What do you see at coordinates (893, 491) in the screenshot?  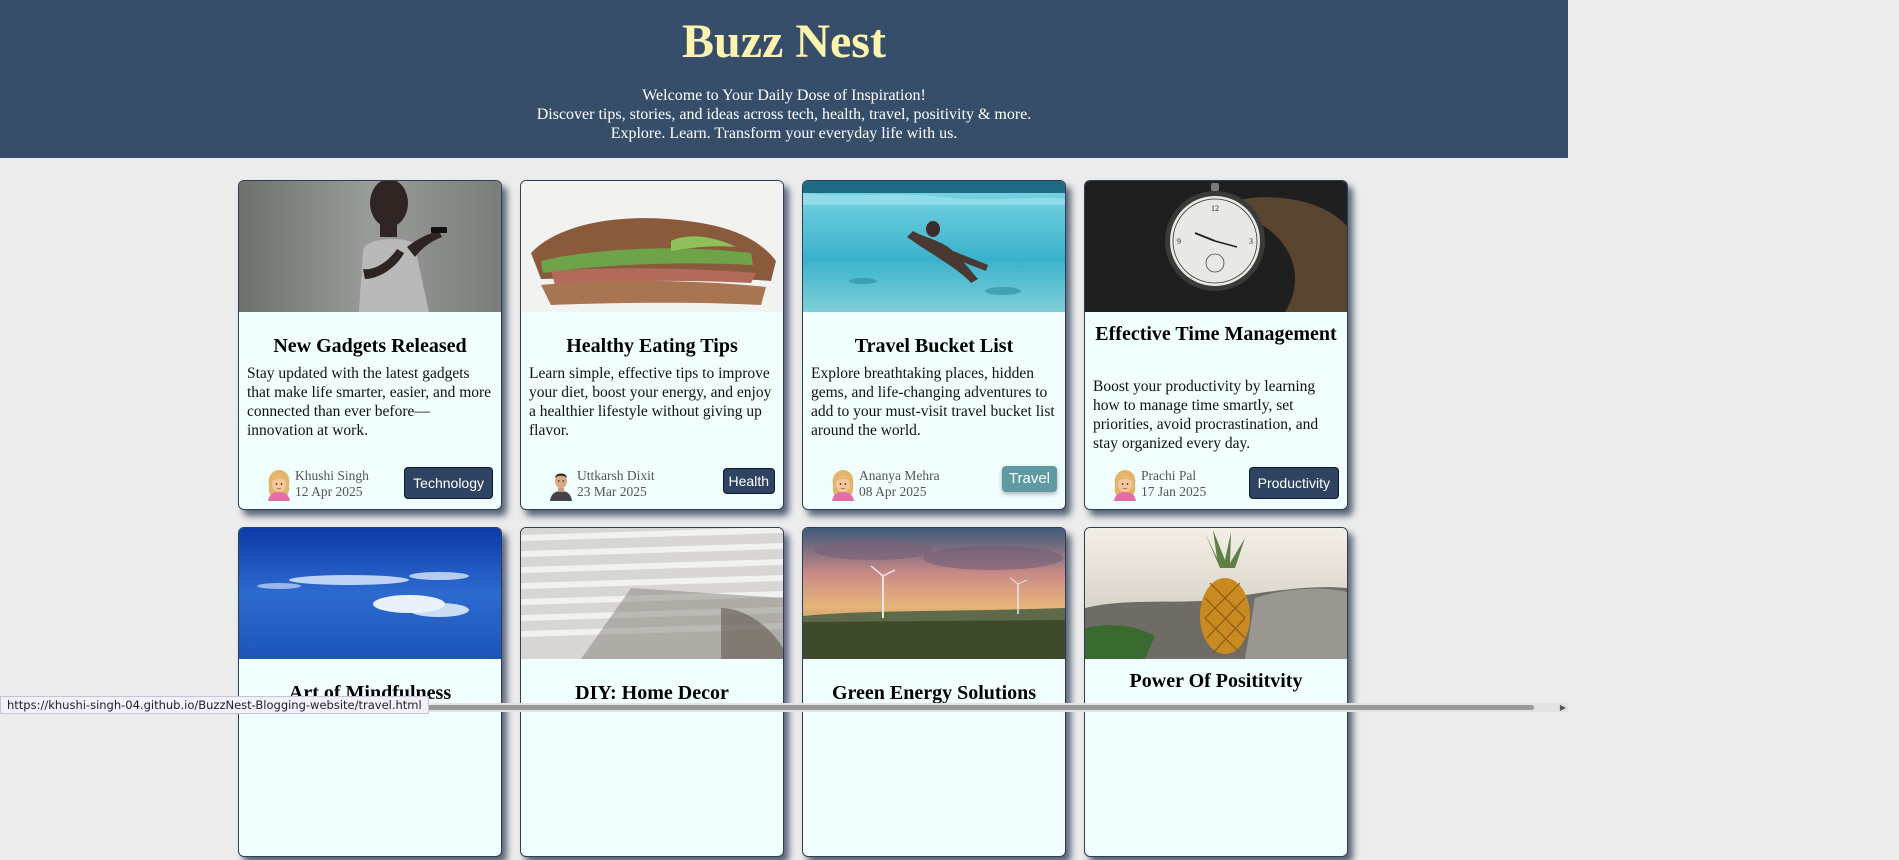 I see `post-date: 08 Apr 2025` at bounding box center [893, 491].